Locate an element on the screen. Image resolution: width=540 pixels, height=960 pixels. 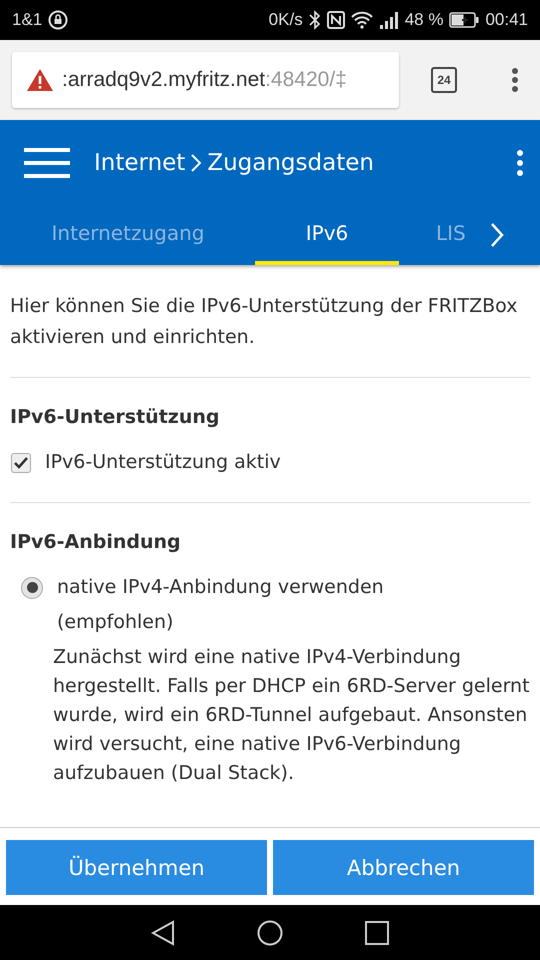
battery-percent: 48 % is located at coordinates (424, 20).